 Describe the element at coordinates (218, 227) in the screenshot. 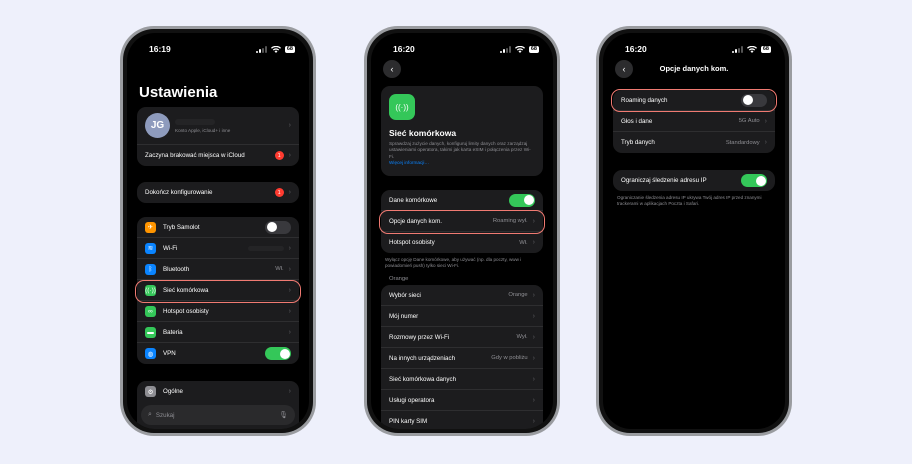

I see `settings-row-airplane-mode: ✈ Tryb Samolot` at that location.